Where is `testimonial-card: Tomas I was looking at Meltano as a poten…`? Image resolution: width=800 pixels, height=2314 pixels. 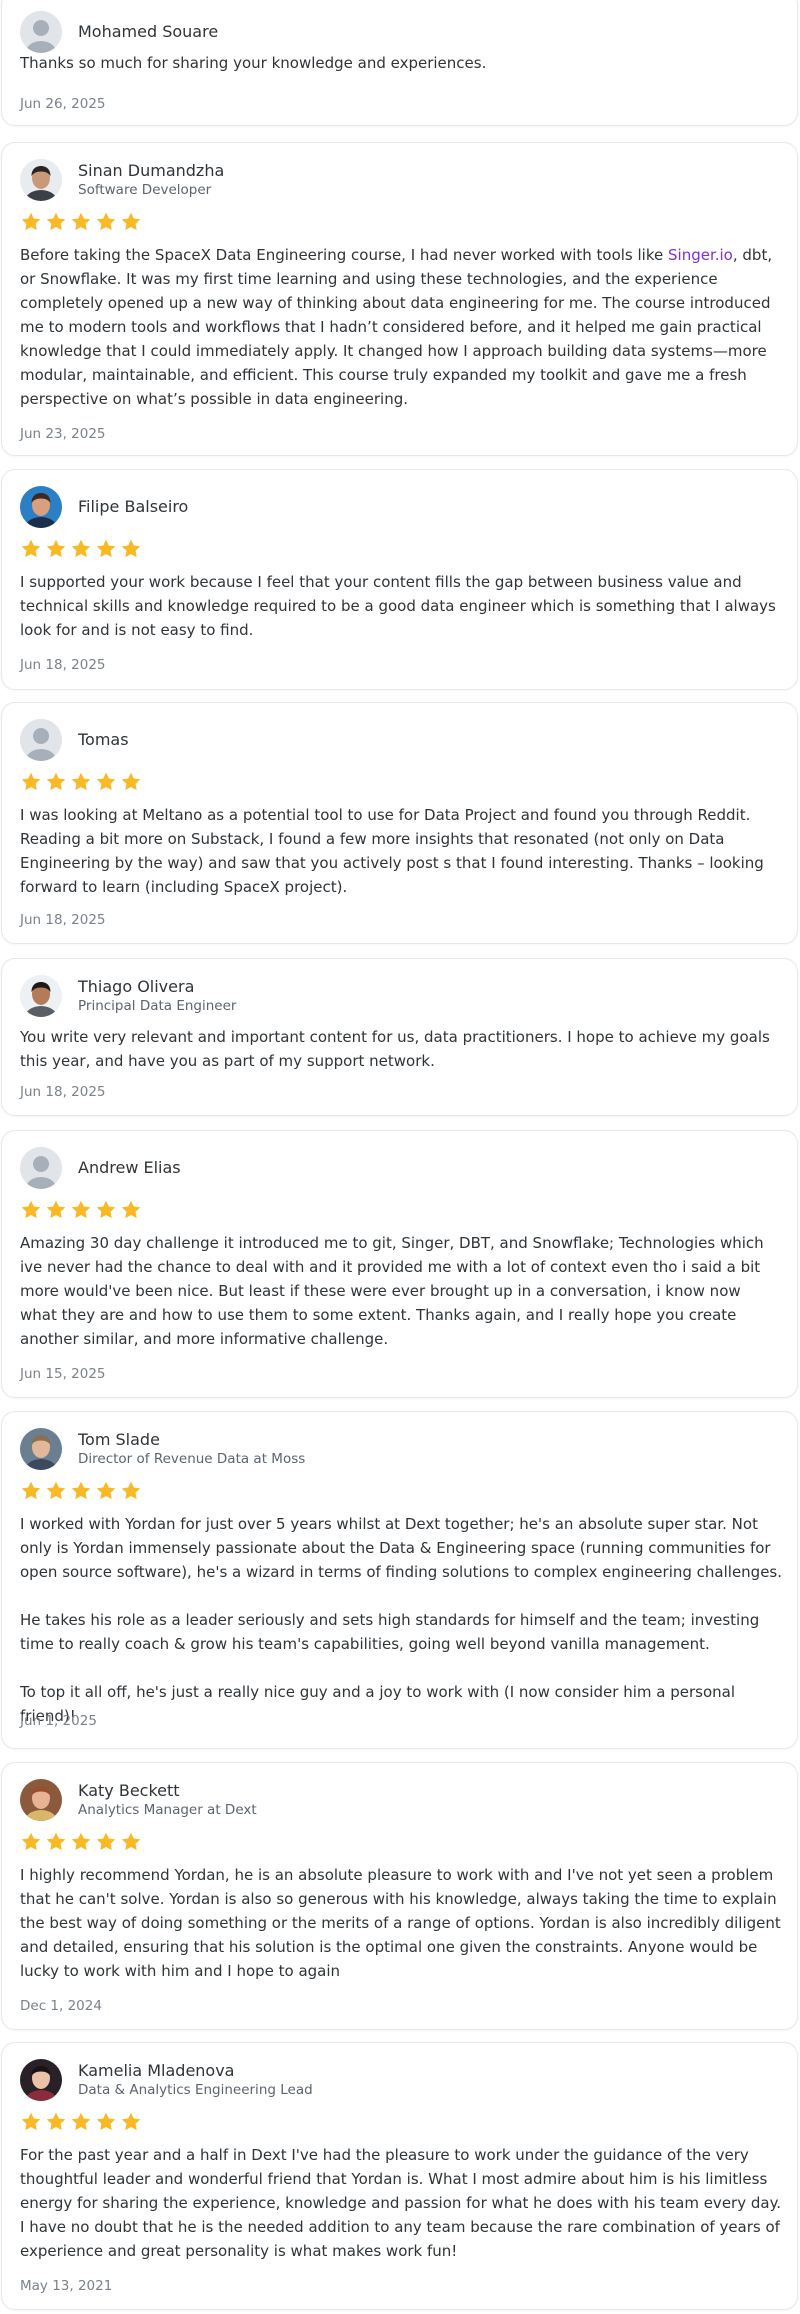 testimonial-card: Tomas I was looking at Meltano as a poten… is located at coordinates (399, 823).